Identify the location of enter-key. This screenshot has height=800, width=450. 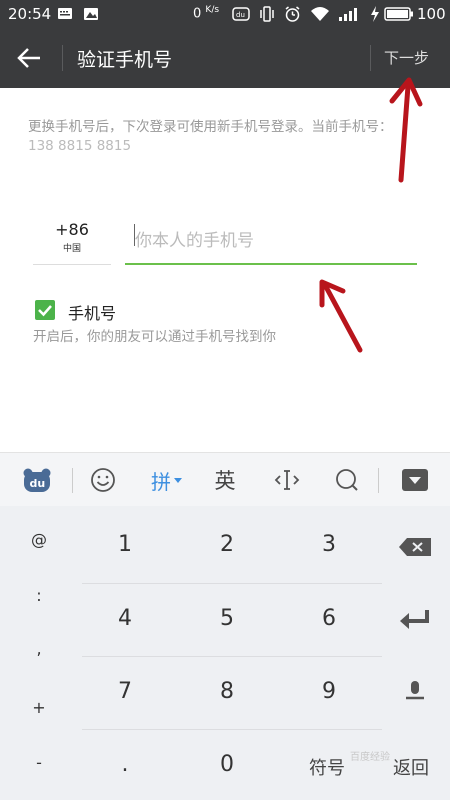
(415, 618).